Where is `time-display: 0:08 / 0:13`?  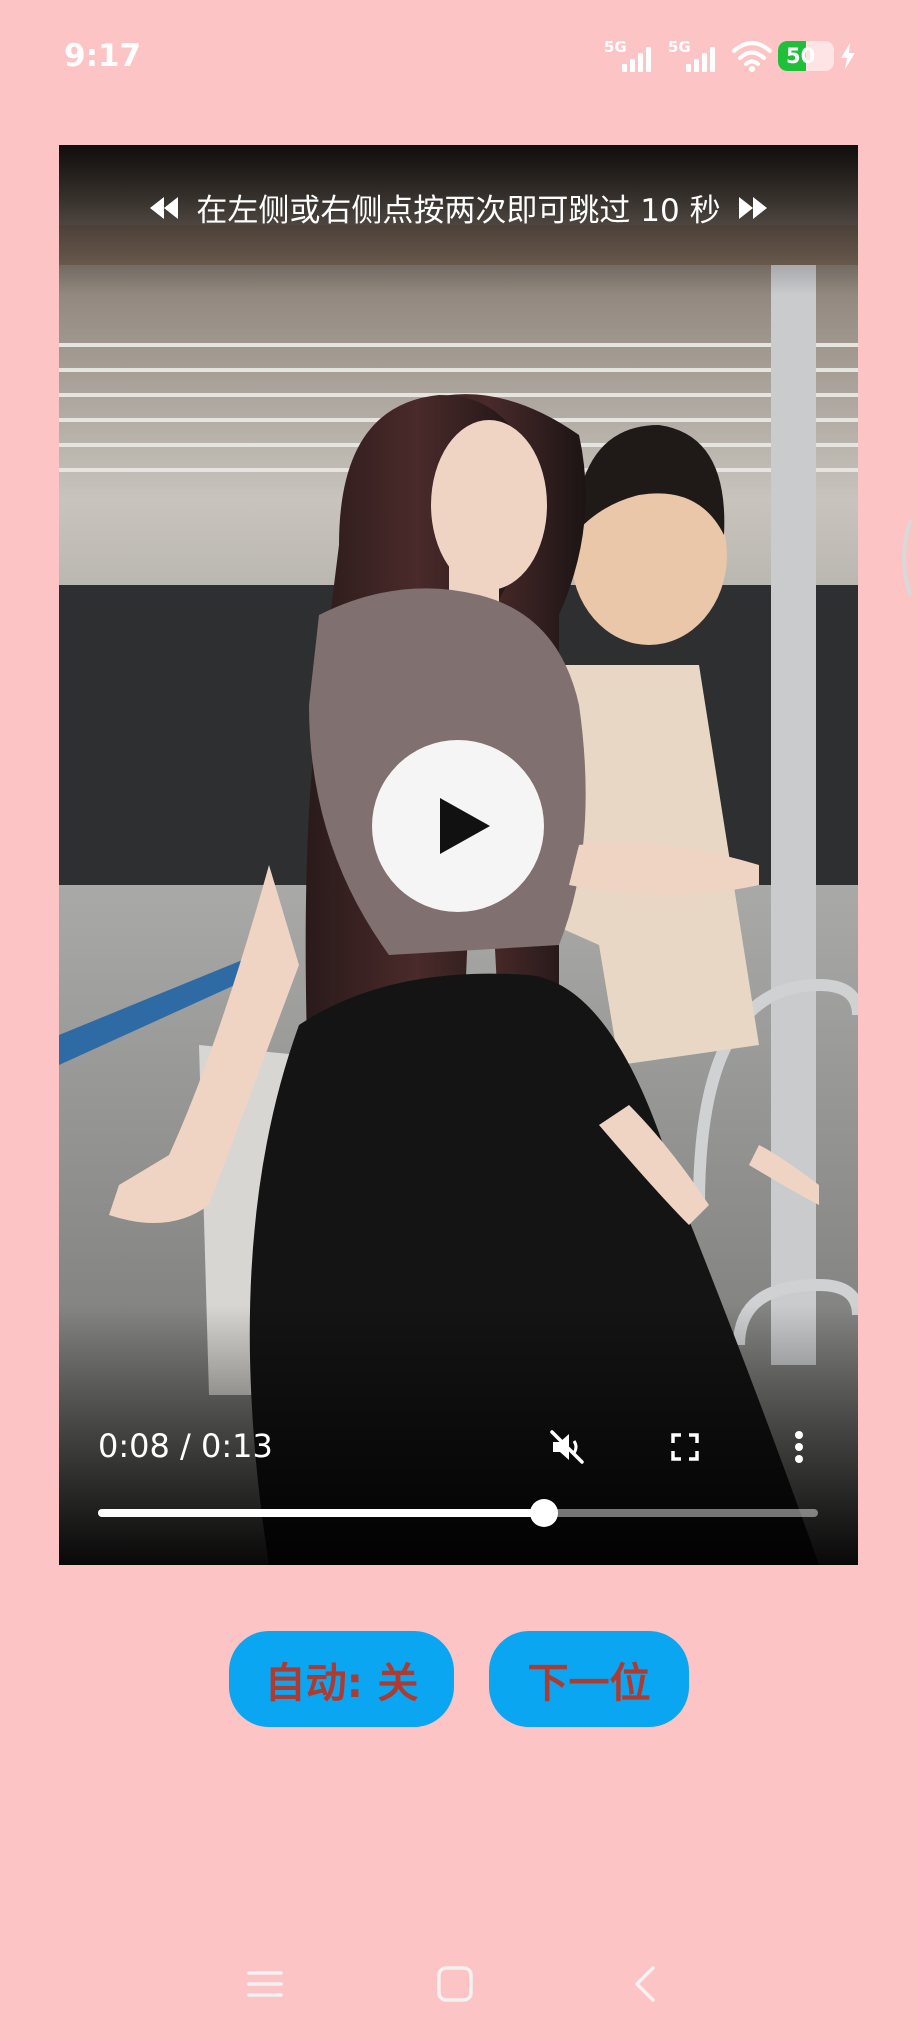 time-display: 0:08 / 0:13 is located at coordinates (185, 1446).